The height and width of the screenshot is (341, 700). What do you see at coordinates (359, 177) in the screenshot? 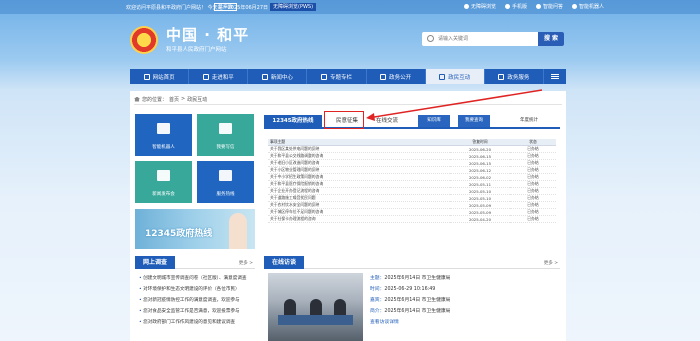
I see `row-title: 关于中小学招生政策问题的咨询` at bounding box center [359, 177].